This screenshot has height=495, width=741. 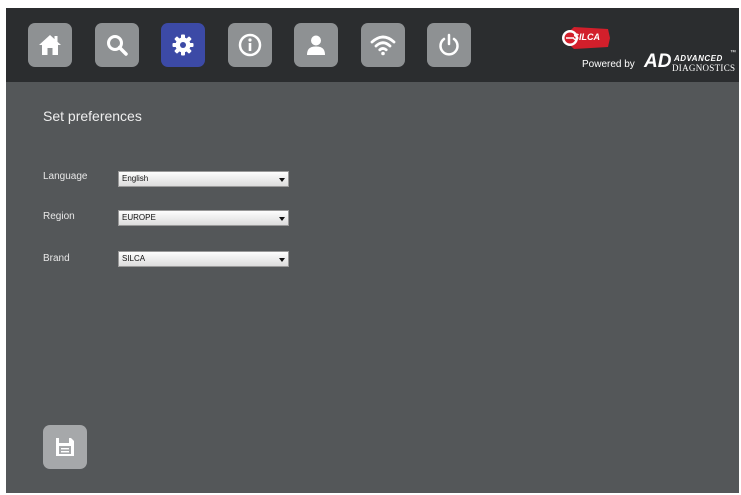 I want to click on region-value: EUROPE, so click(x=139, y=217).